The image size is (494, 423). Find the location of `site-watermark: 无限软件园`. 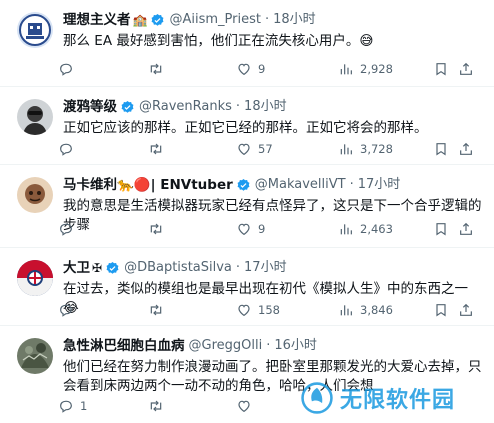

site-watermark: 无限软件园 is located at coordinates (377, 398).